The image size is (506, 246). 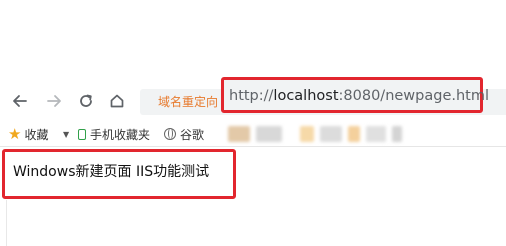 What do you see at coordinates (253, 134) in the screenshot?
I see `bookmarks-bar: ★ 收藏 ▼ 手机收藏夹 谷歌` at bounding box center [253, 134].